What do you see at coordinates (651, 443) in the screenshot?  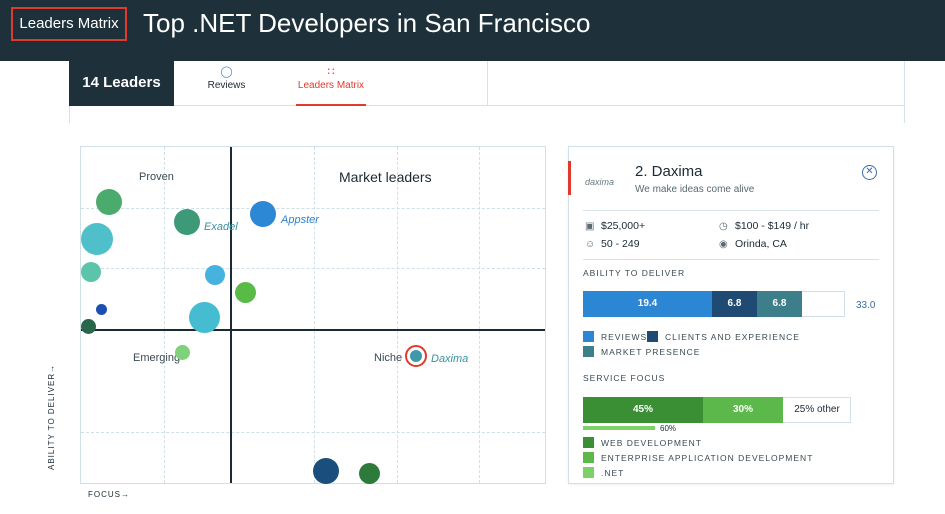 I see `legend-label: WEB DEVELOPMENT` at bounding box center [651, 443].